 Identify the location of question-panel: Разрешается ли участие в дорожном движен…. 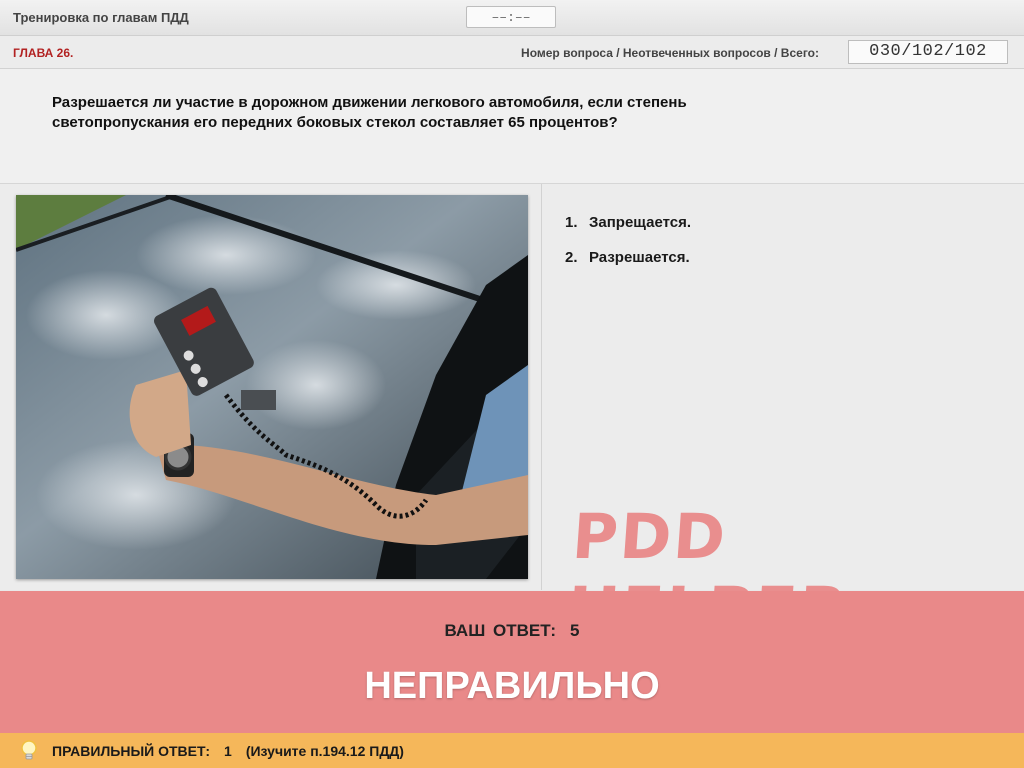
(512, 126).